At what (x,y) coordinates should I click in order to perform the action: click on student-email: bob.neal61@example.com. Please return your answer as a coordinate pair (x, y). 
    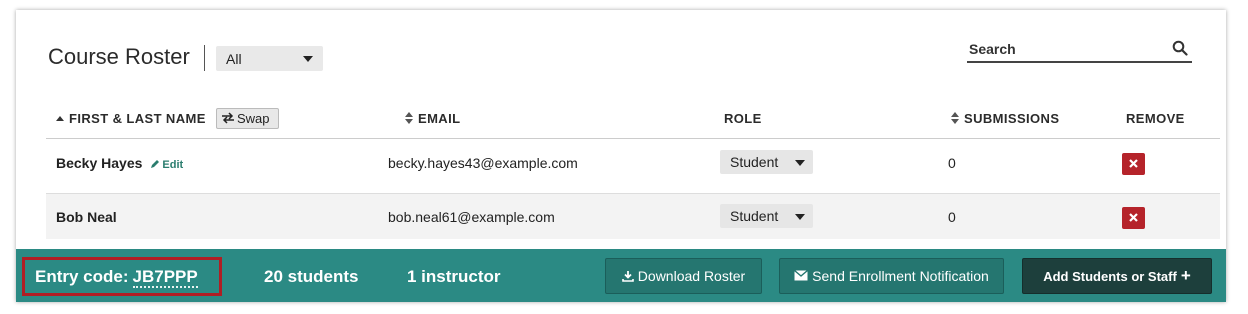
    Looking at the image, I should click on (471, 217).